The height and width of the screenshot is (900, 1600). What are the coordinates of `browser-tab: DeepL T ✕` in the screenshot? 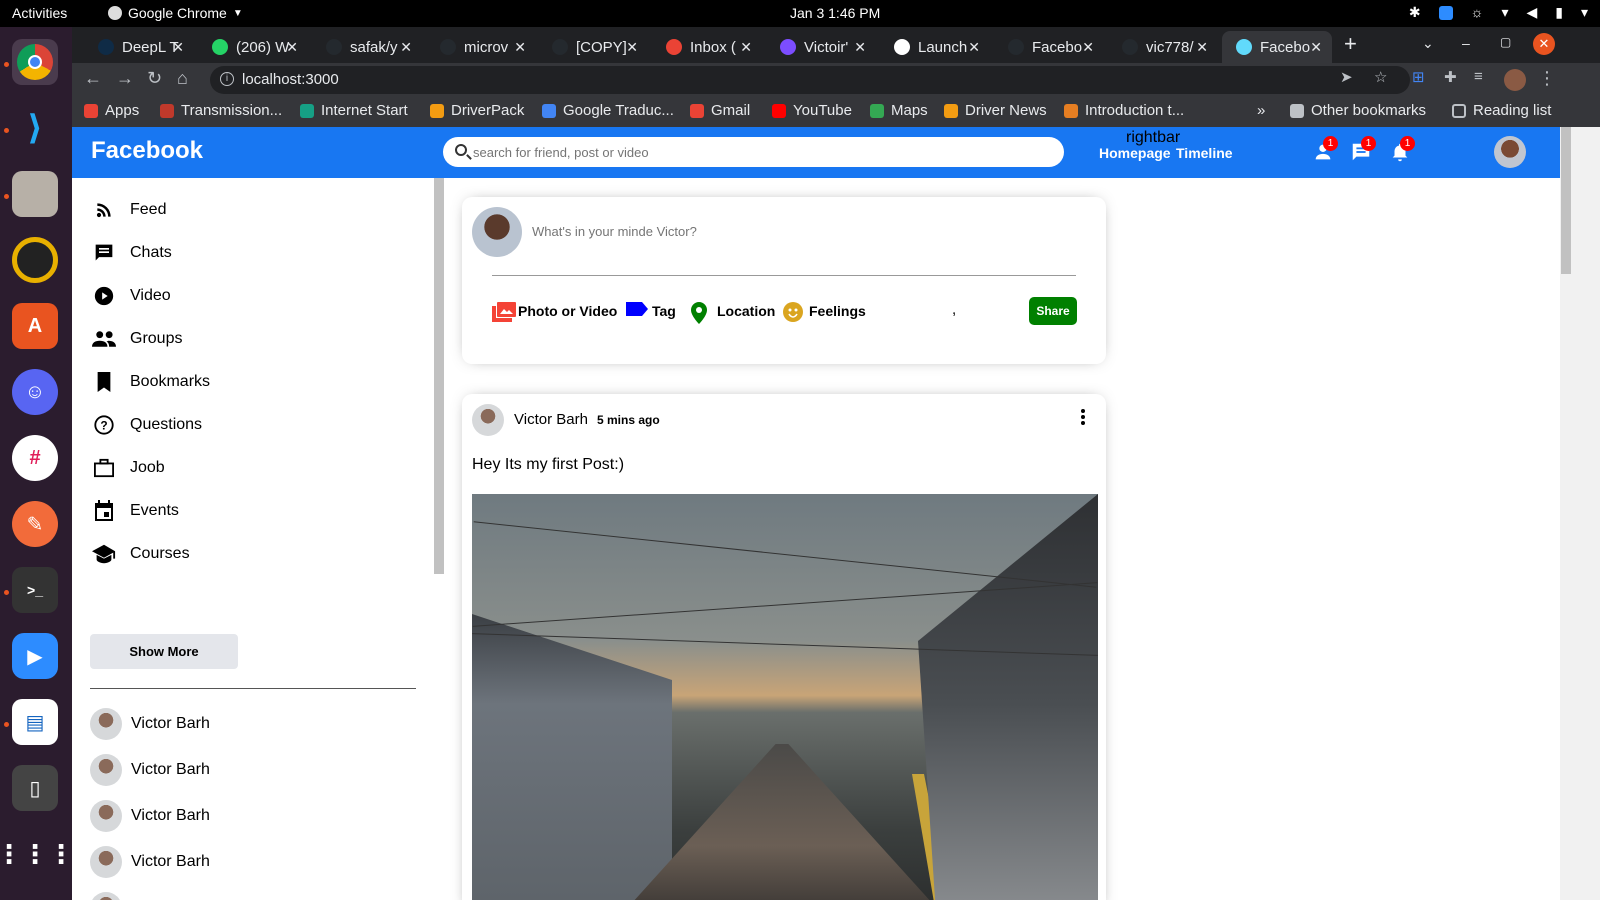 It's located at (139, 47).